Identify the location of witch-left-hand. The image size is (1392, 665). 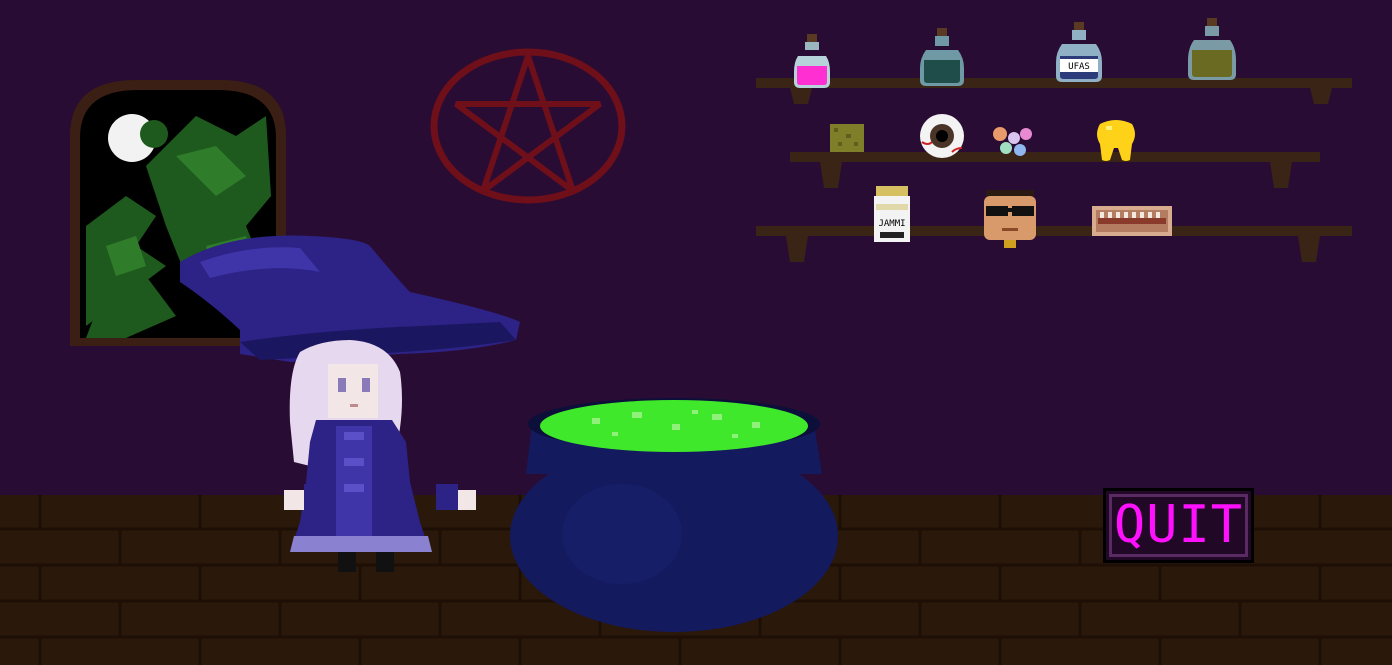
(294, 500).